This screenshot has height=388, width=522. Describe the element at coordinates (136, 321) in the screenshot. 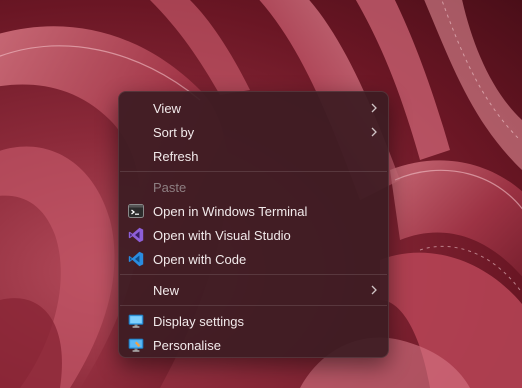

I see `display-icon` at that location.